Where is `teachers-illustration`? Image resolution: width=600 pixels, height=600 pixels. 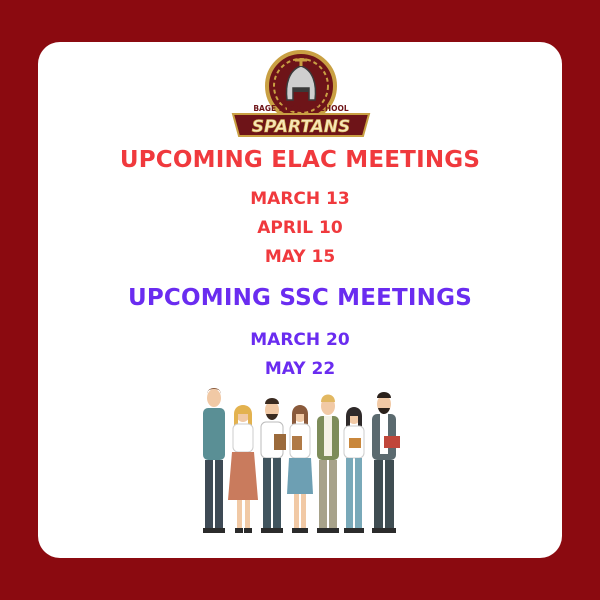
teachers-illustration is located at coordinates (301, 460).